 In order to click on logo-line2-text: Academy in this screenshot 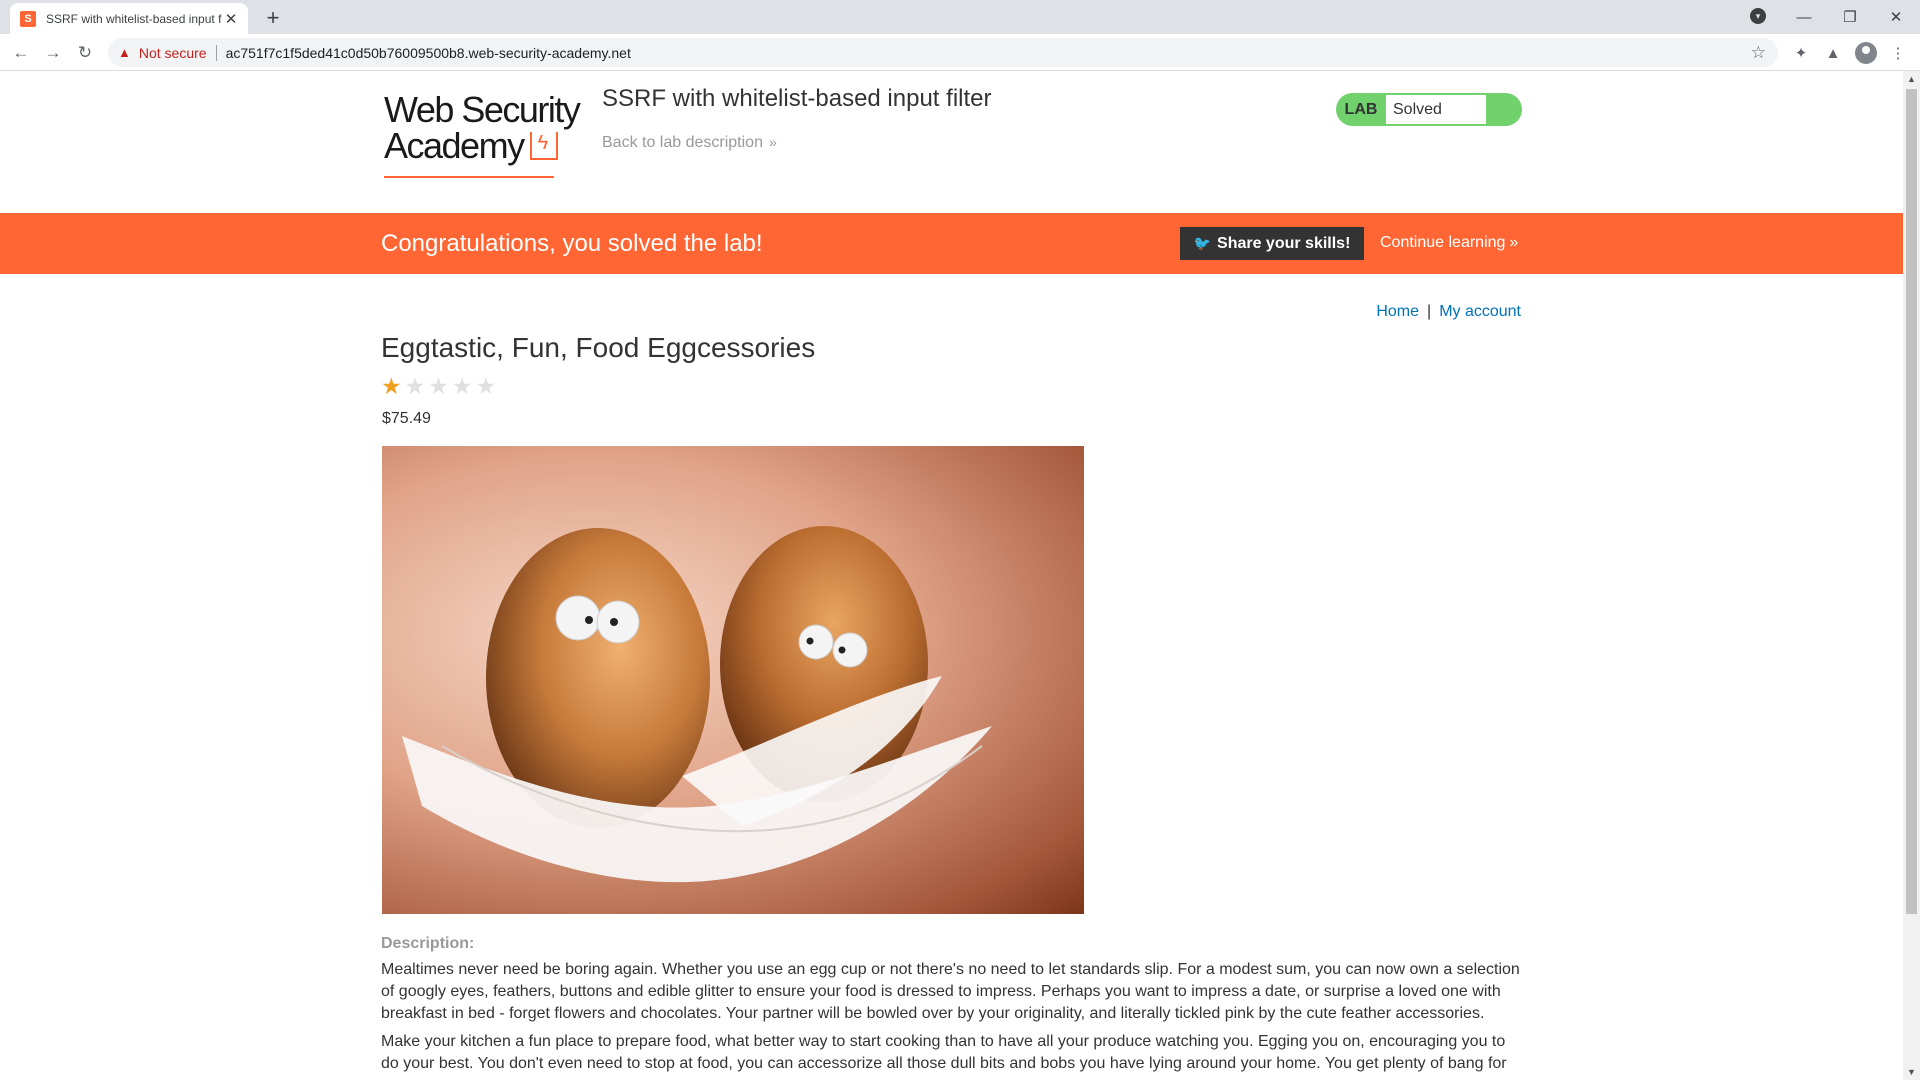, I will do `click(454, 145)`.